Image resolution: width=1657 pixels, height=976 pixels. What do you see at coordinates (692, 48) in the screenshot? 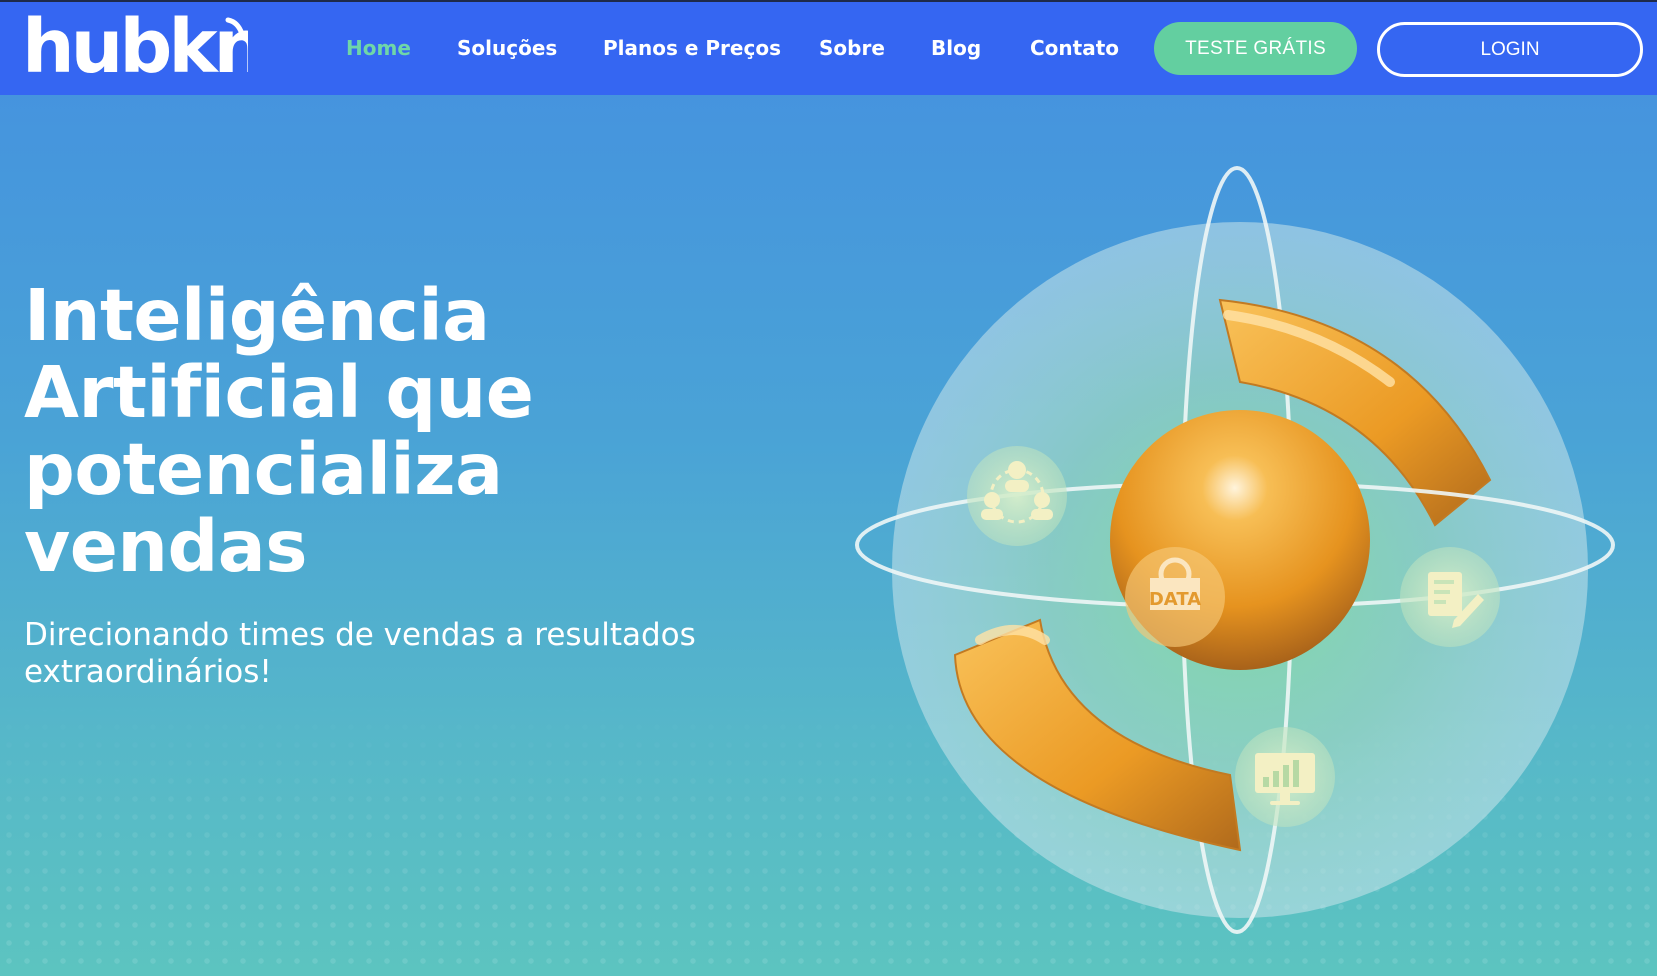
I see `nav-planos-precos: Planos e Preços` at bounding box center [692, 48].